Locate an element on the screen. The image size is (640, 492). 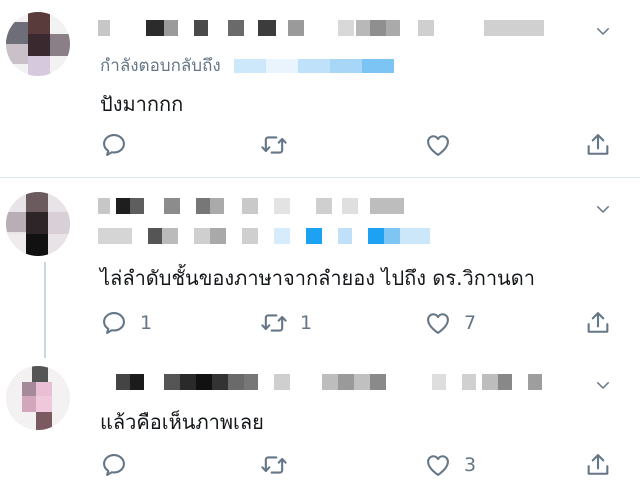
tweet-actions: 1 1 7 is located at coordinates (360, 323).